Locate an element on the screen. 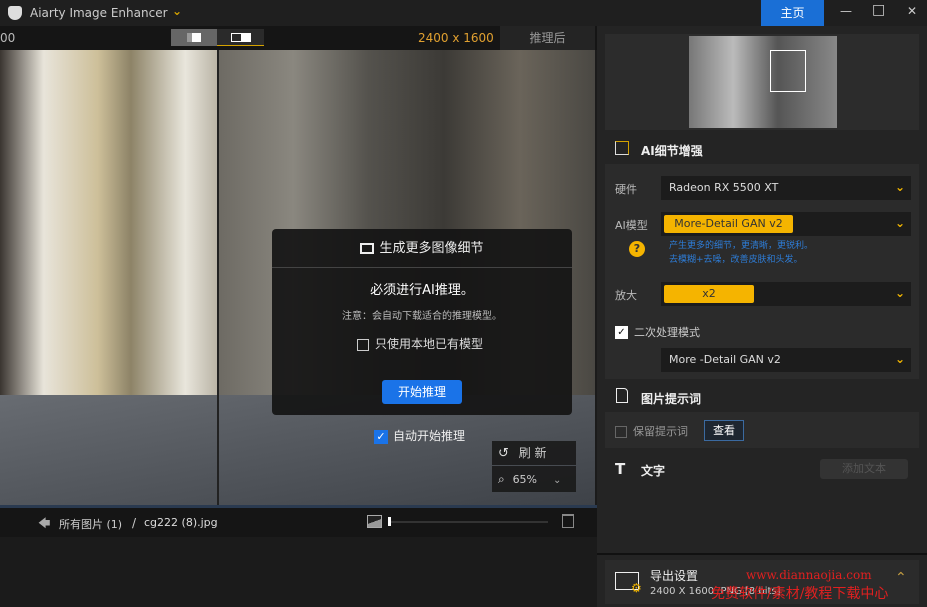  scale-label: 放大 is located at coordinates (626, 295).